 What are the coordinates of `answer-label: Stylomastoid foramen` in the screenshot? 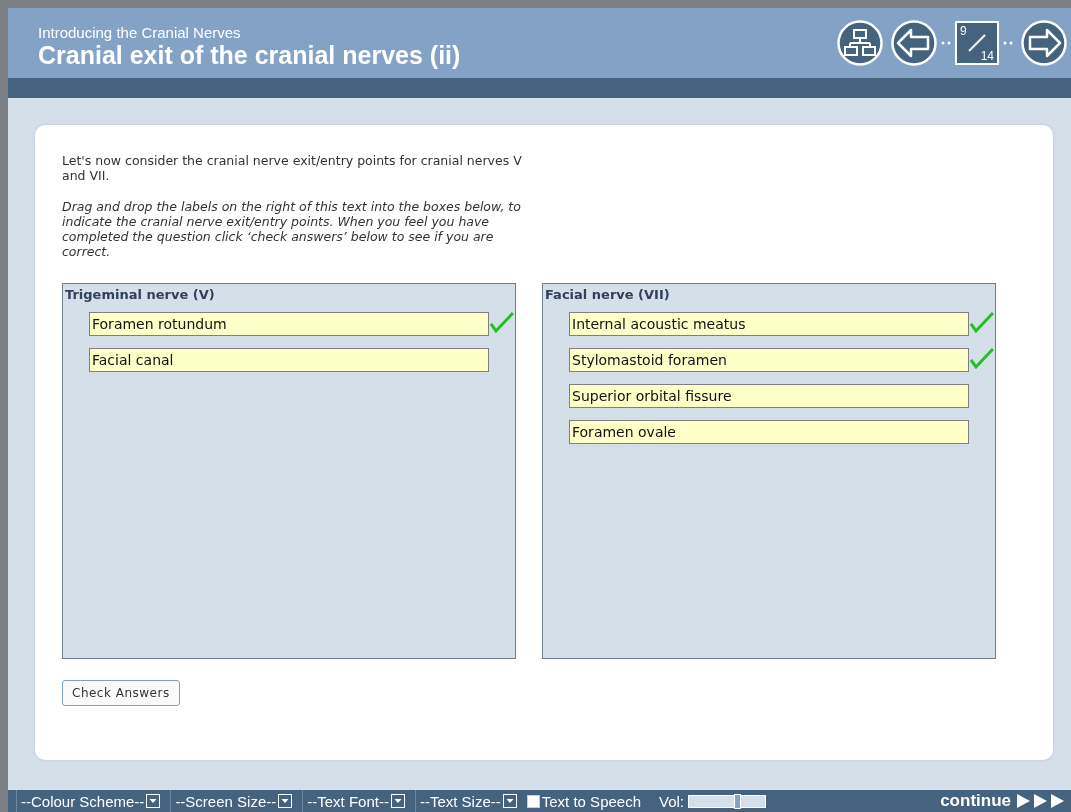 It's located at (769, 360).